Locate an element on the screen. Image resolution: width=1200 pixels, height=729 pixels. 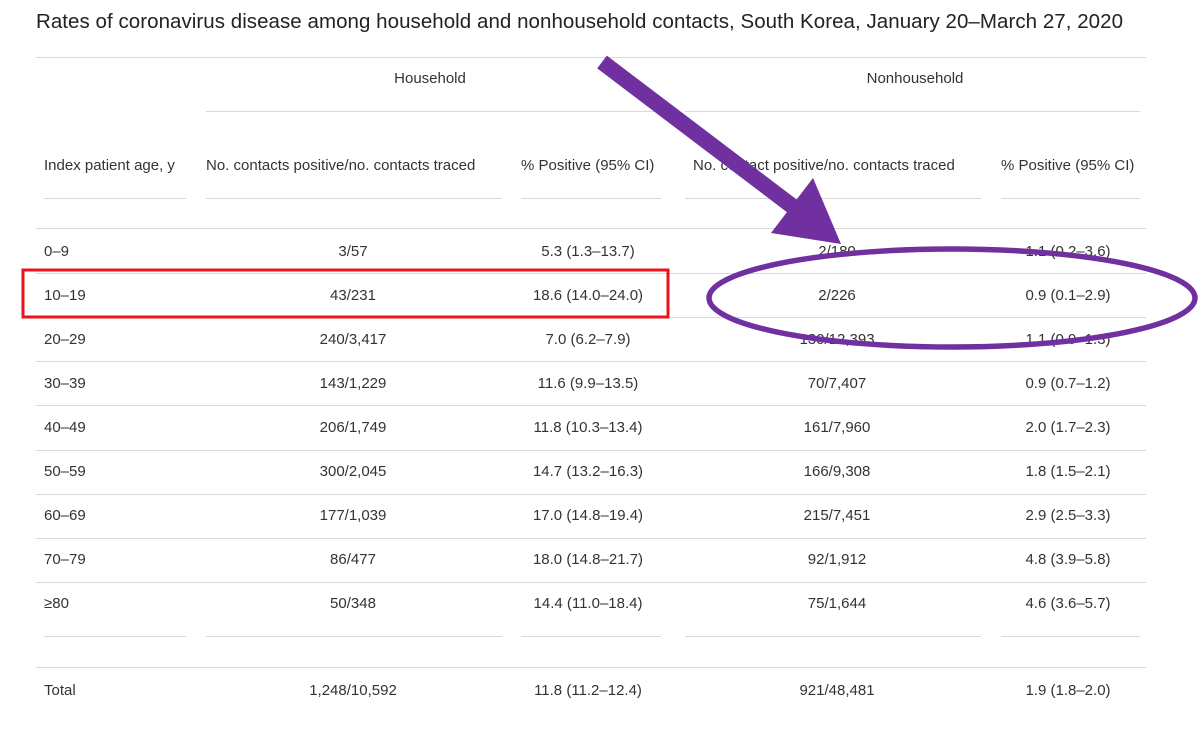
highlight-ellipse is located at coordinates (952, 298).